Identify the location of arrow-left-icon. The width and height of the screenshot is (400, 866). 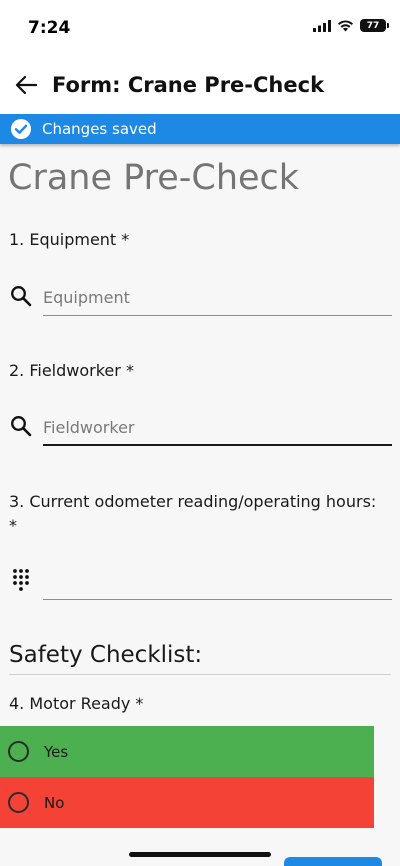
(26, 85).